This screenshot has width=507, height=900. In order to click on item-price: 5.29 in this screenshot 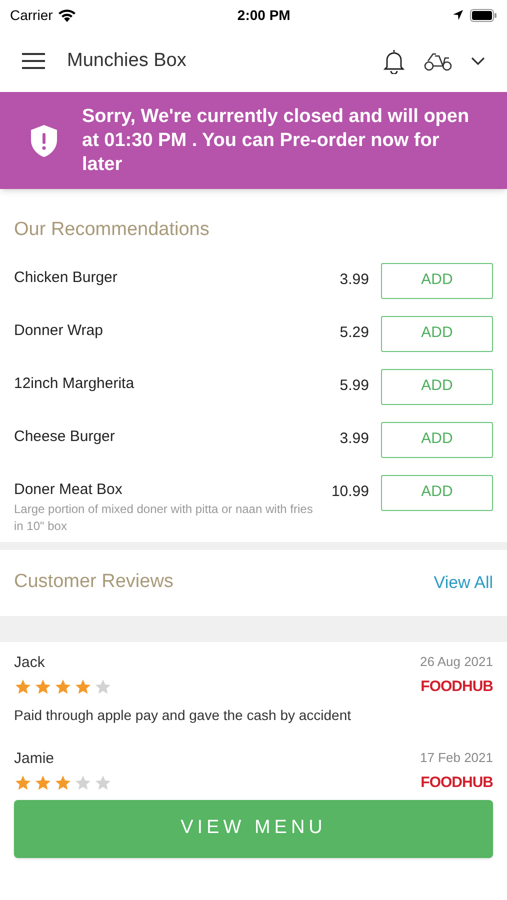, I will do `click(354, 332)`.